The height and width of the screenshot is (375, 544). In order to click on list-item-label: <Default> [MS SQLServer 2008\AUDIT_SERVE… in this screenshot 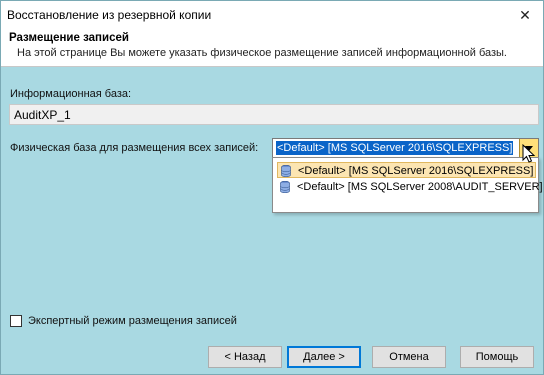, I will do `click(420, 187)`.